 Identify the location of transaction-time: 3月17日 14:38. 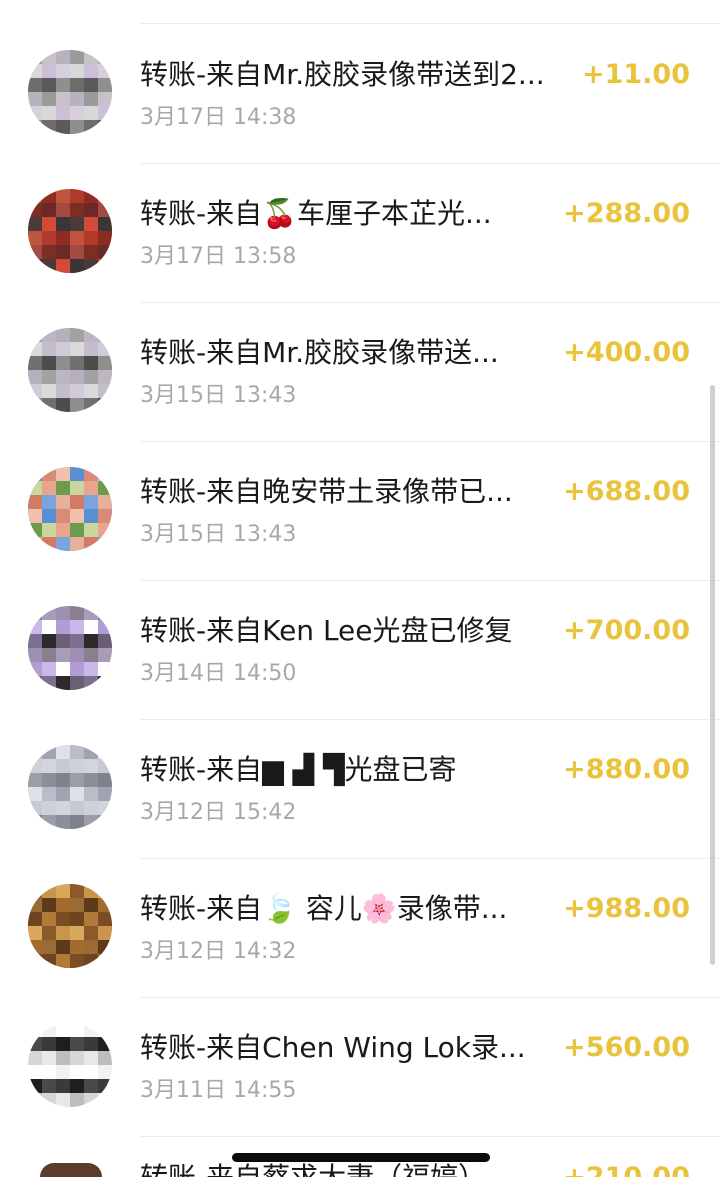
(218, 117).